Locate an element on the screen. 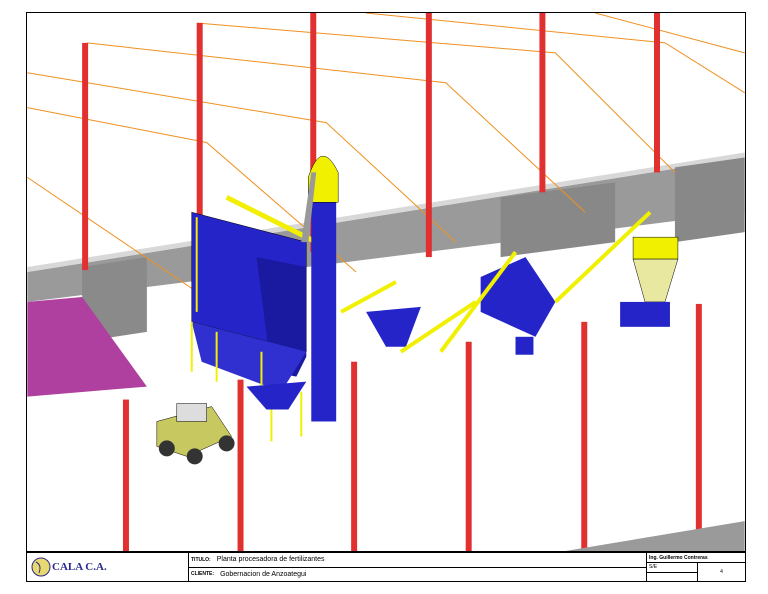 Image resolution: width=768 pixels, height=594 pixels. sheet-number: 4 is located at coordinates (721, 572).